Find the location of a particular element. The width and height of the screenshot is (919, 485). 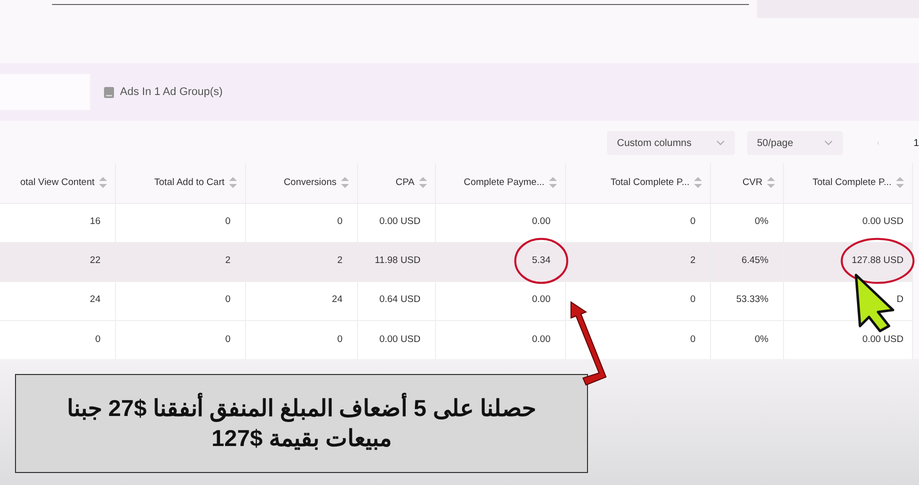

page-number: 1 is located at coordinates (916, 143).